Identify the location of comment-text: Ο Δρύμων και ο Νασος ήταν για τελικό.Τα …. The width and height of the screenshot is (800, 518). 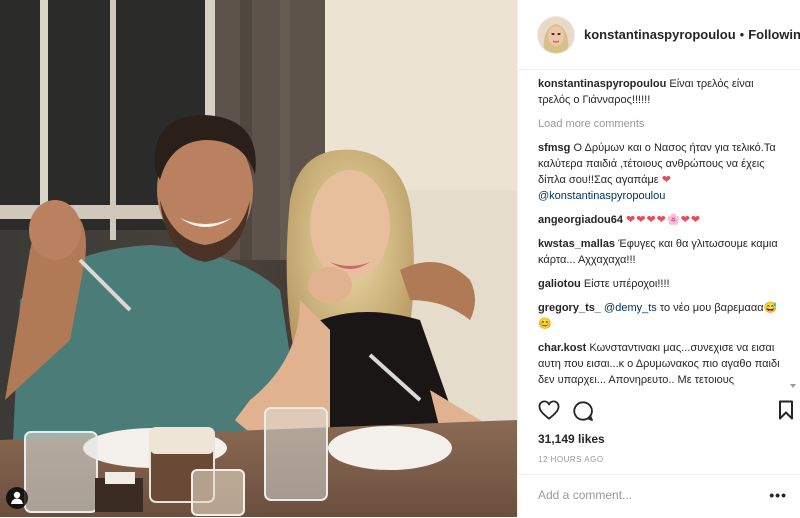
(657, 164).